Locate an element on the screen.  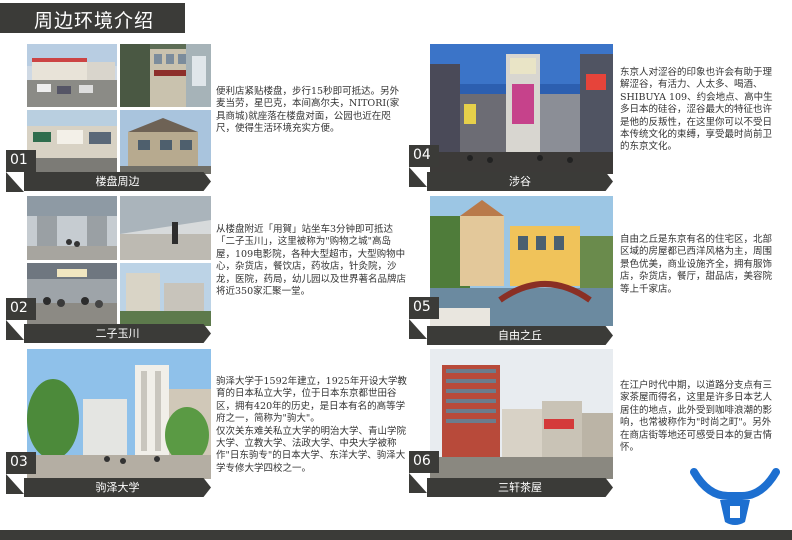
section-04-wedge is located at coordinates (418, 177).